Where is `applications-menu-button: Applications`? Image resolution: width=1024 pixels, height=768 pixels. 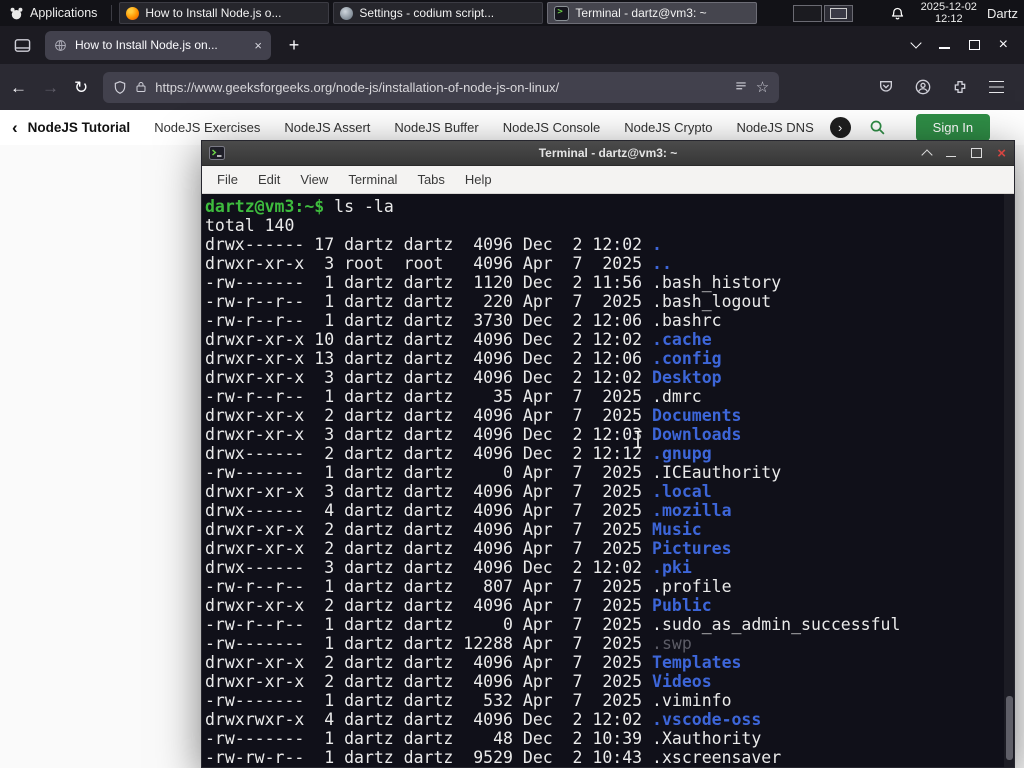 applications-menu-button: Applications is located at coordinates (53, 13).